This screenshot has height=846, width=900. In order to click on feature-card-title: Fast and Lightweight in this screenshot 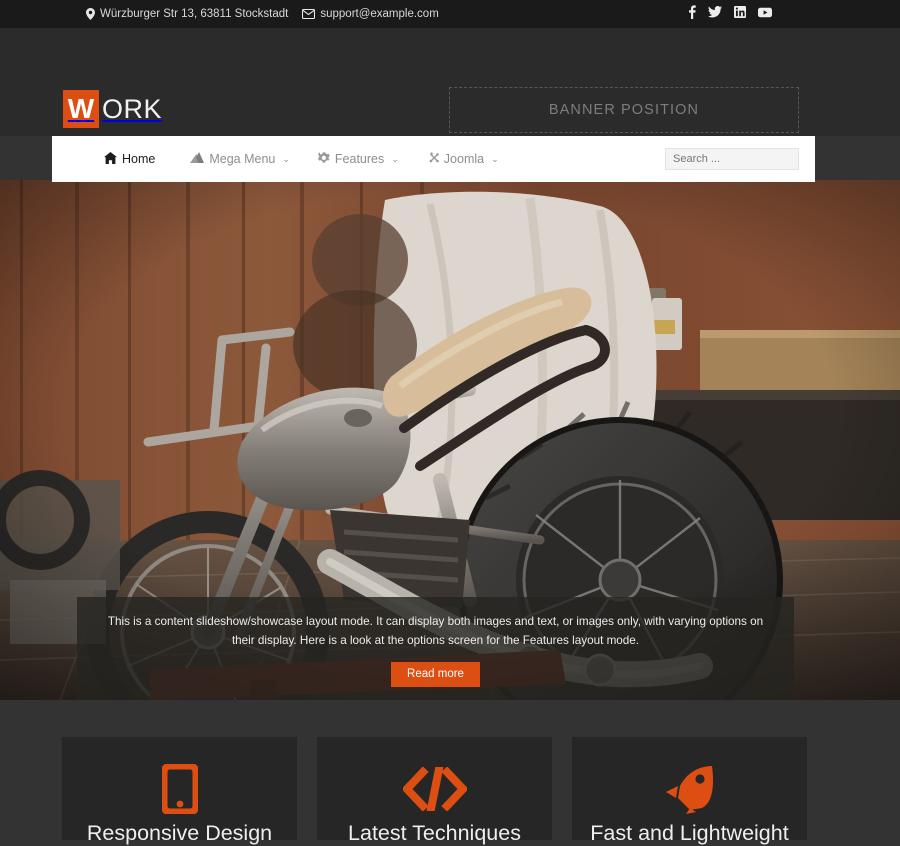, I will do `click(689, 833)`.